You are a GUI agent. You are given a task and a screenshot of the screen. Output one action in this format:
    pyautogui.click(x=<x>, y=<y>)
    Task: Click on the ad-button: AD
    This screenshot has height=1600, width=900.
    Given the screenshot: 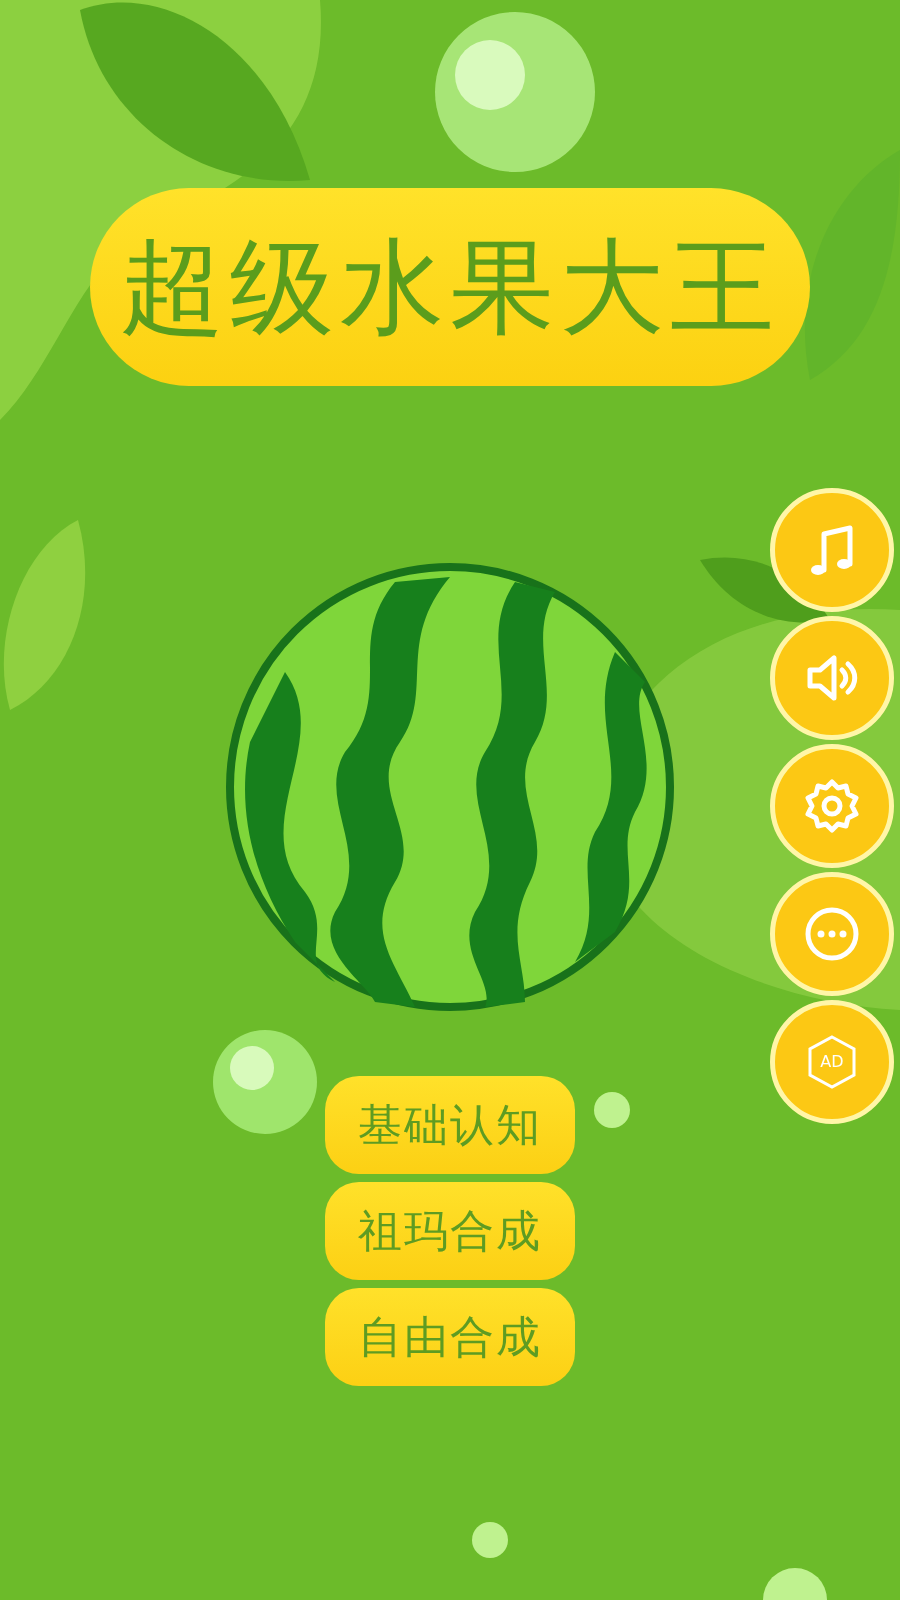 What is the action you would take?
    pyautogui.click(x=832, y=1062)
    